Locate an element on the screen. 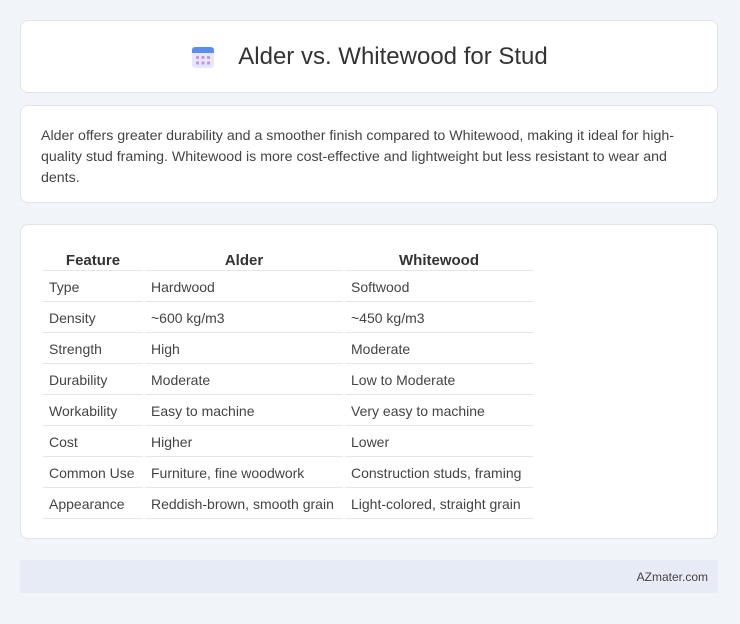  table-cell: Lower is located at coordinates (439, 442).